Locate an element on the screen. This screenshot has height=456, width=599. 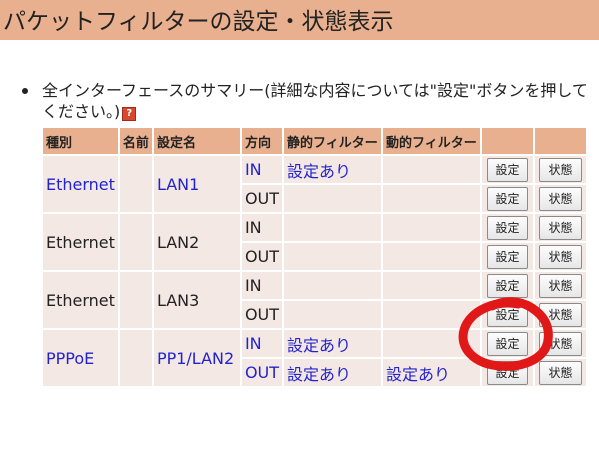
table-row: Ethernet LAN1 IN 設定あり 設定 状態 is located at coordinates (315, 184).